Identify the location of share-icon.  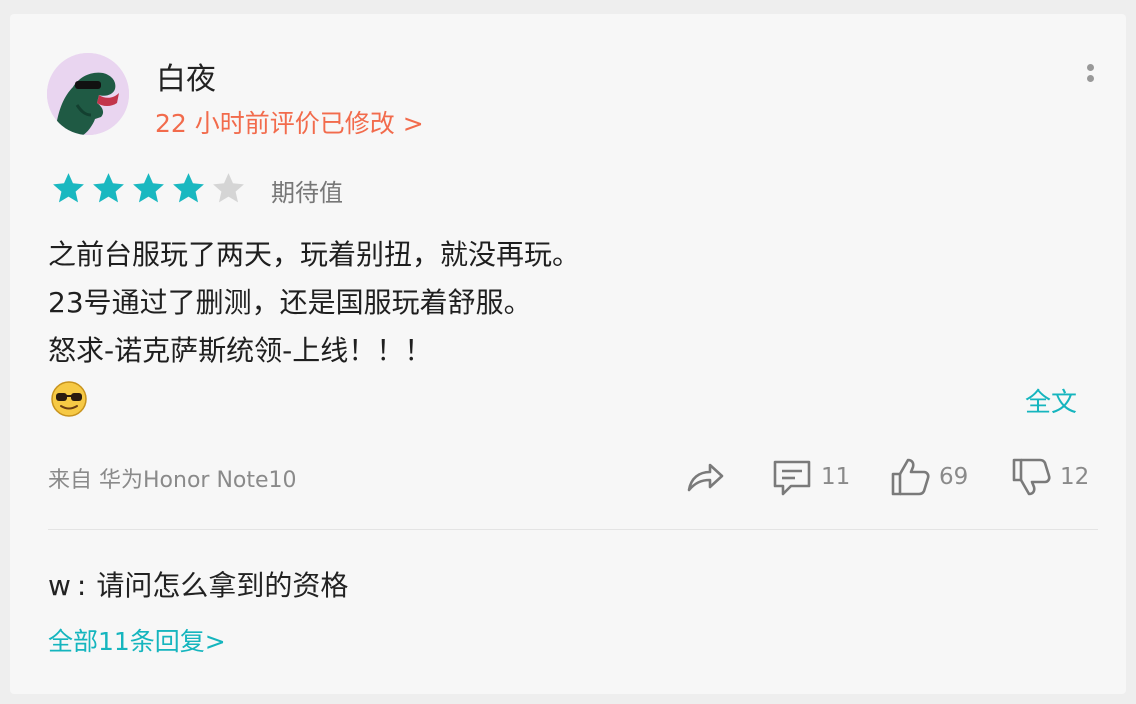
(705, 477).